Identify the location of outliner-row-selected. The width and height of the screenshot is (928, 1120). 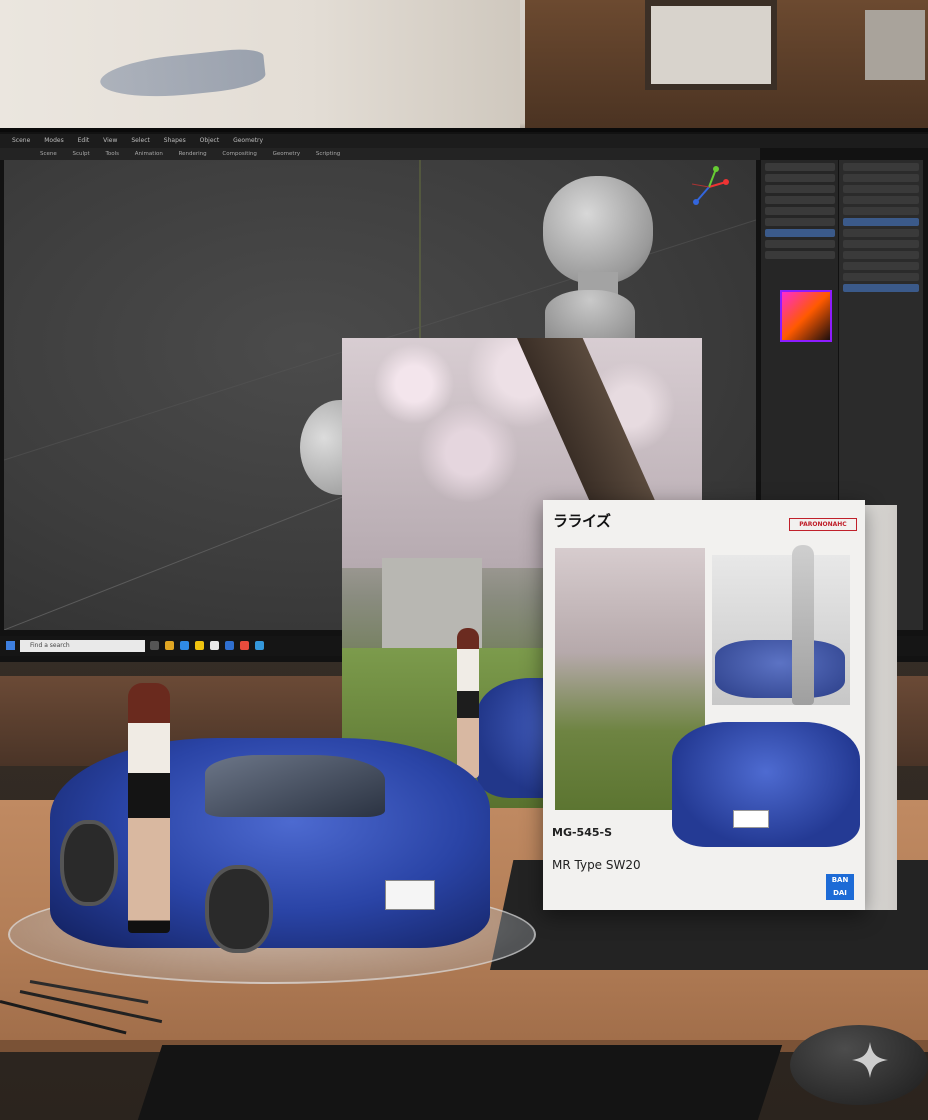
(800, 233).